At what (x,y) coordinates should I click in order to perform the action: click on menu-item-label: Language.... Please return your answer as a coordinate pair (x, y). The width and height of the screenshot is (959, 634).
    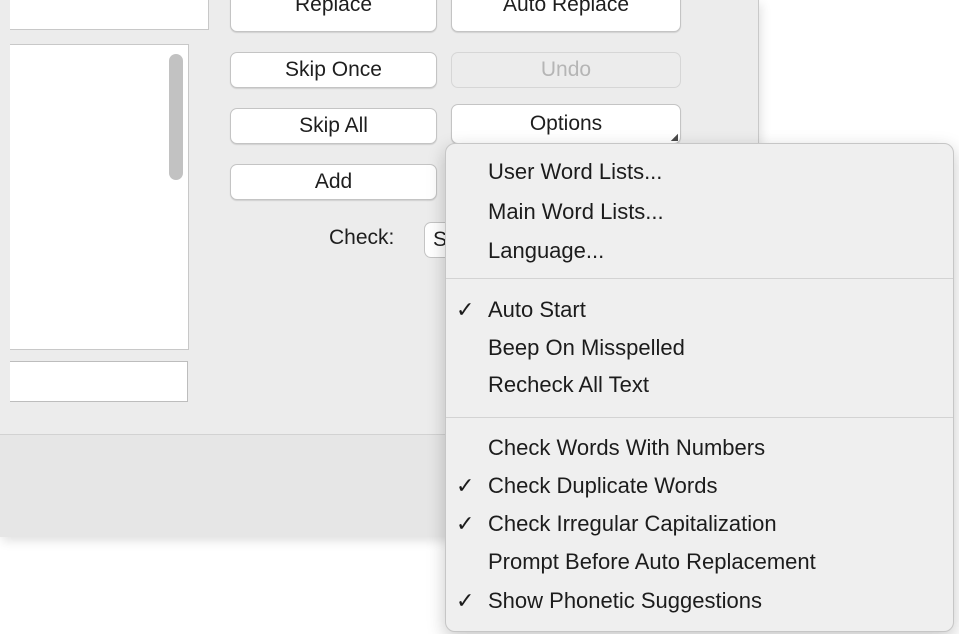
    Looking at the image, I should click on (546, 250).